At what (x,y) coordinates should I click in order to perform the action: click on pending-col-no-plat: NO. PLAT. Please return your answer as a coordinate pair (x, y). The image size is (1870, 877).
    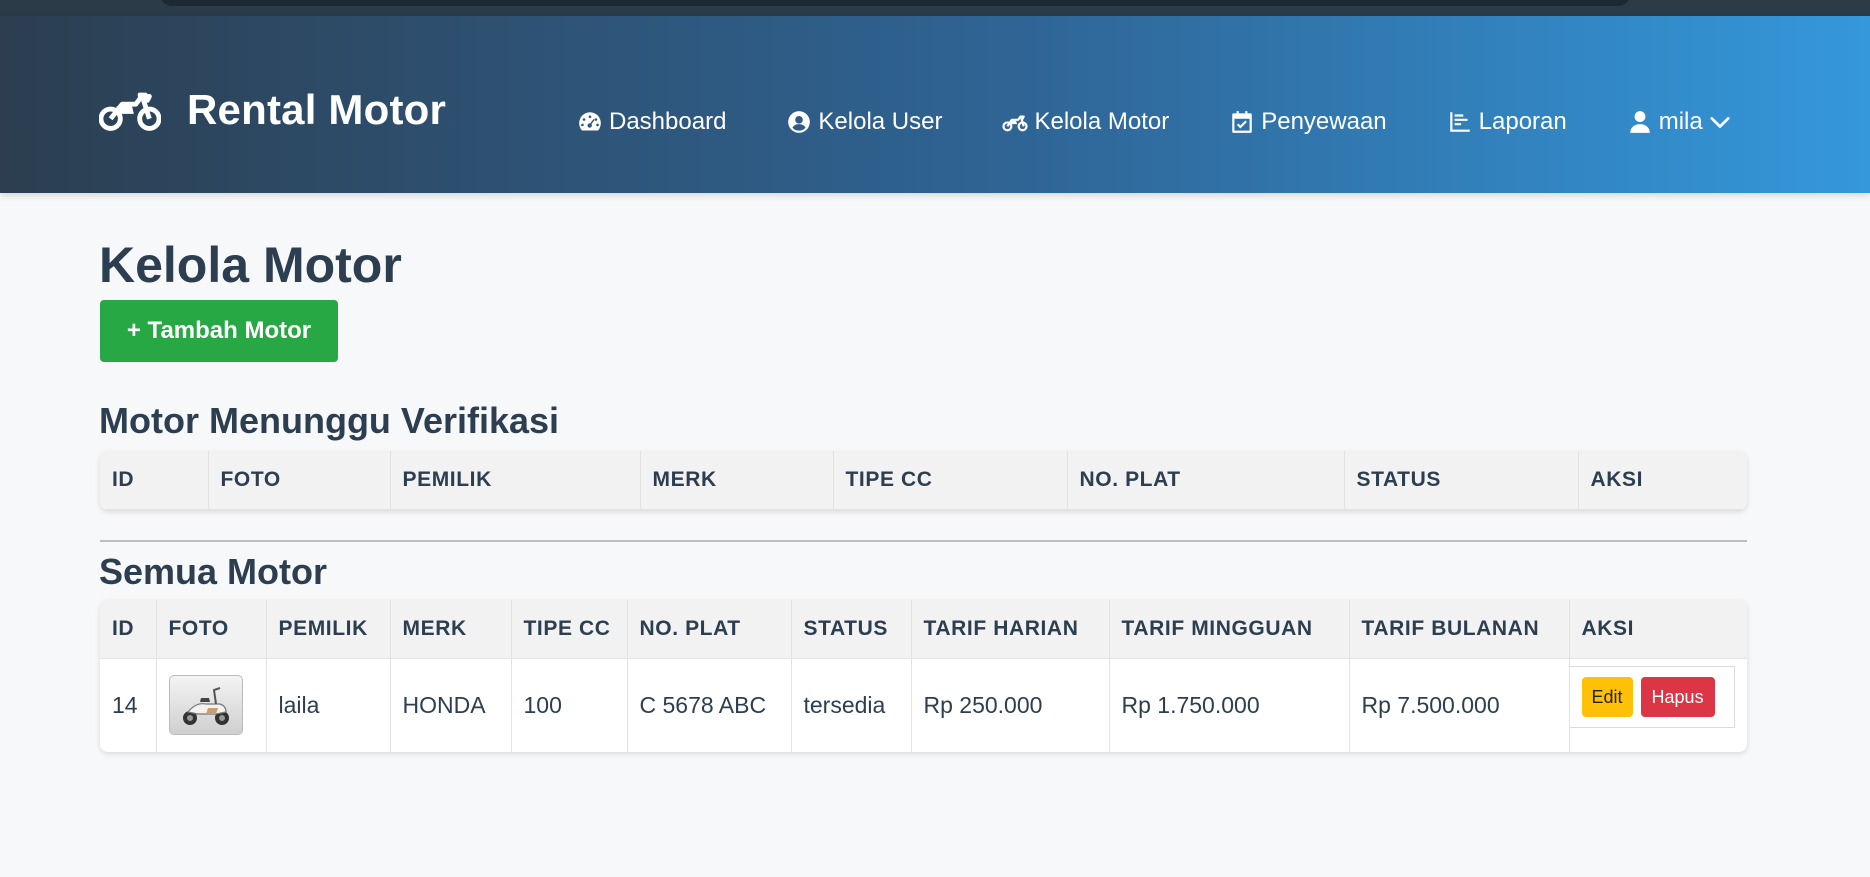
    Looking at the image, I should click on (1206, 480).